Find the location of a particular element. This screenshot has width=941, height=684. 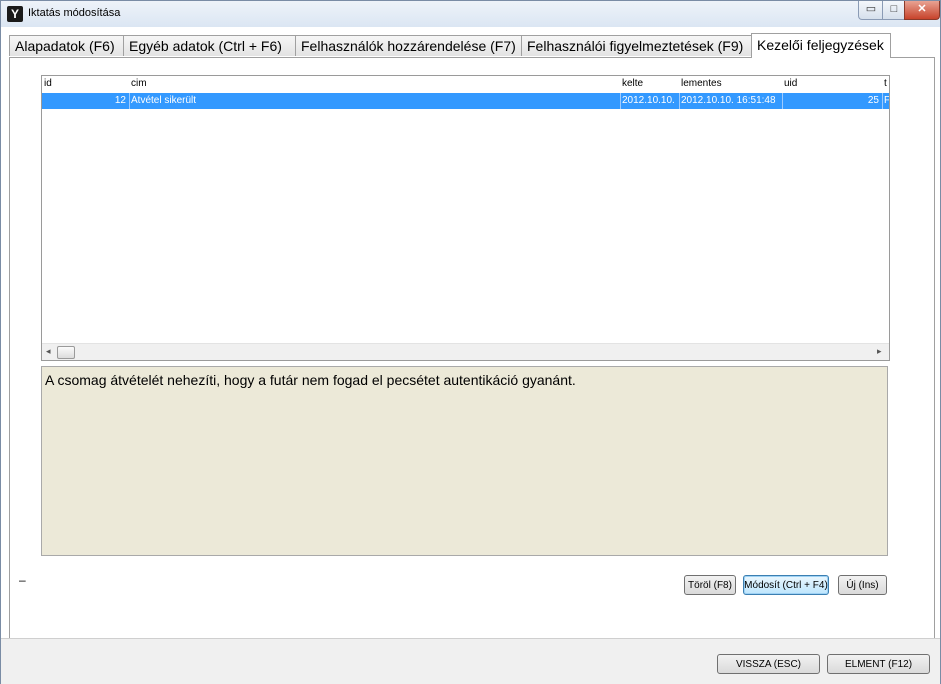

minimize-icon: ▭ is located at coordinates (871, 10).